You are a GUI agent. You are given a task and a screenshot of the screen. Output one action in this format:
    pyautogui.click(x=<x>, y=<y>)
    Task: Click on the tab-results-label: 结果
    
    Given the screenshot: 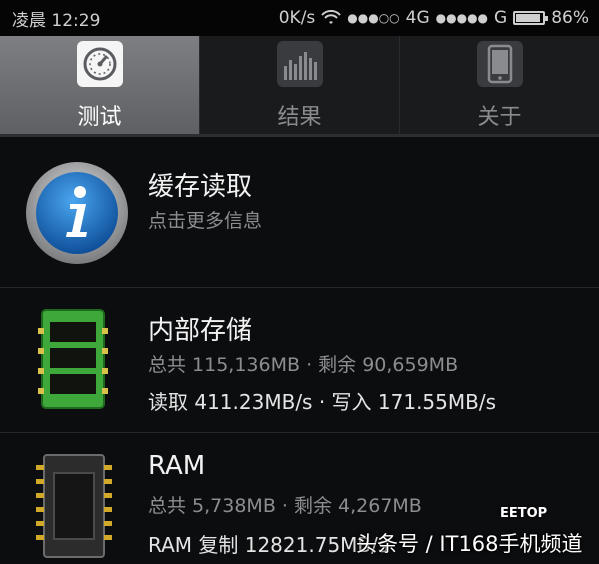 What is the action you would take?
    pyautogui.click(x=299, y=117)
    